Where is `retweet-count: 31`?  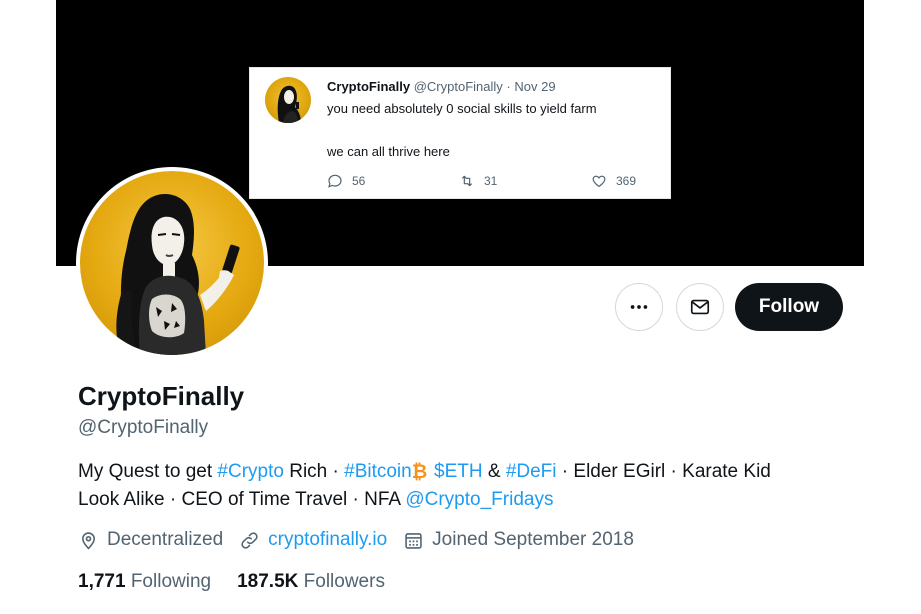 retweet-count: 31 is located at coordinates (491, 181).